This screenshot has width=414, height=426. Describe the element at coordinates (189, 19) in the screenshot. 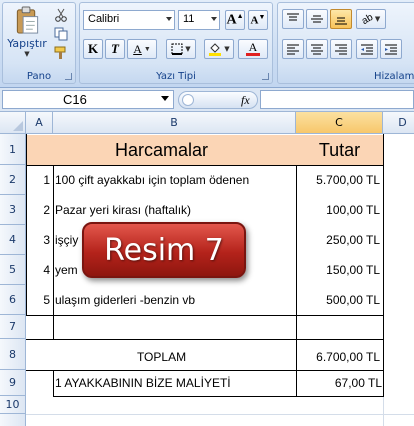

I see `font-size-value: 11` at that location.